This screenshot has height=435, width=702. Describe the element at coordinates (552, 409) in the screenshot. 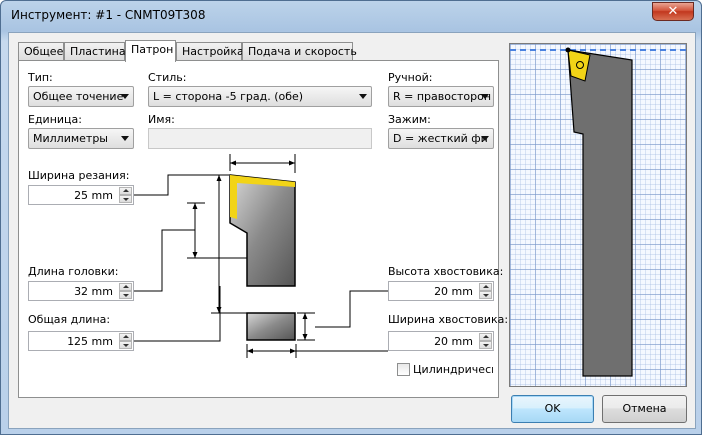

I see `ok-button: OK` at that location.